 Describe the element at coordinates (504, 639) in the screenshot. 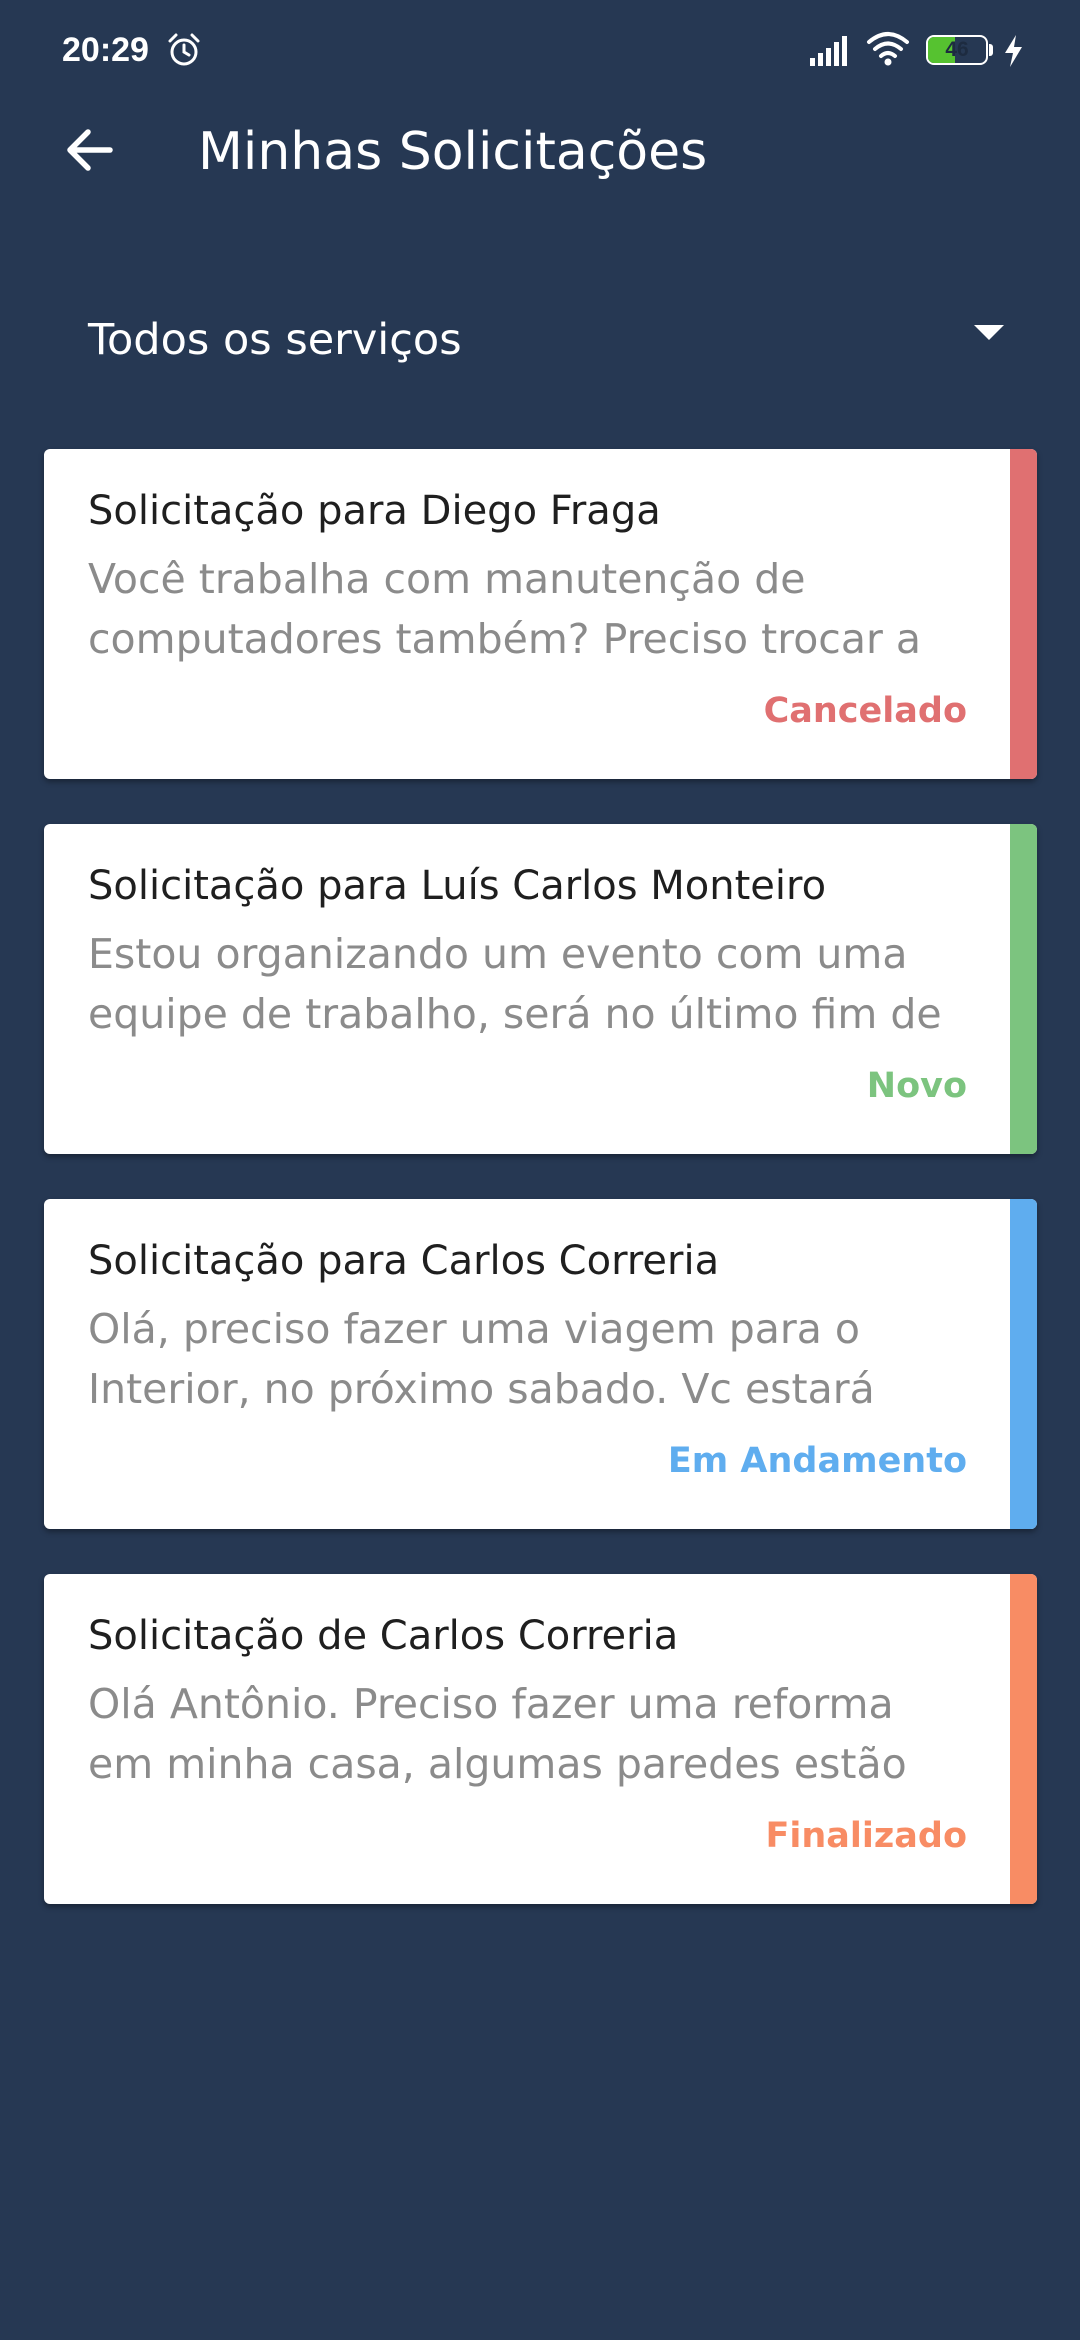

I see `request-message-line: computadores também? Preciso trocar a` at that location.